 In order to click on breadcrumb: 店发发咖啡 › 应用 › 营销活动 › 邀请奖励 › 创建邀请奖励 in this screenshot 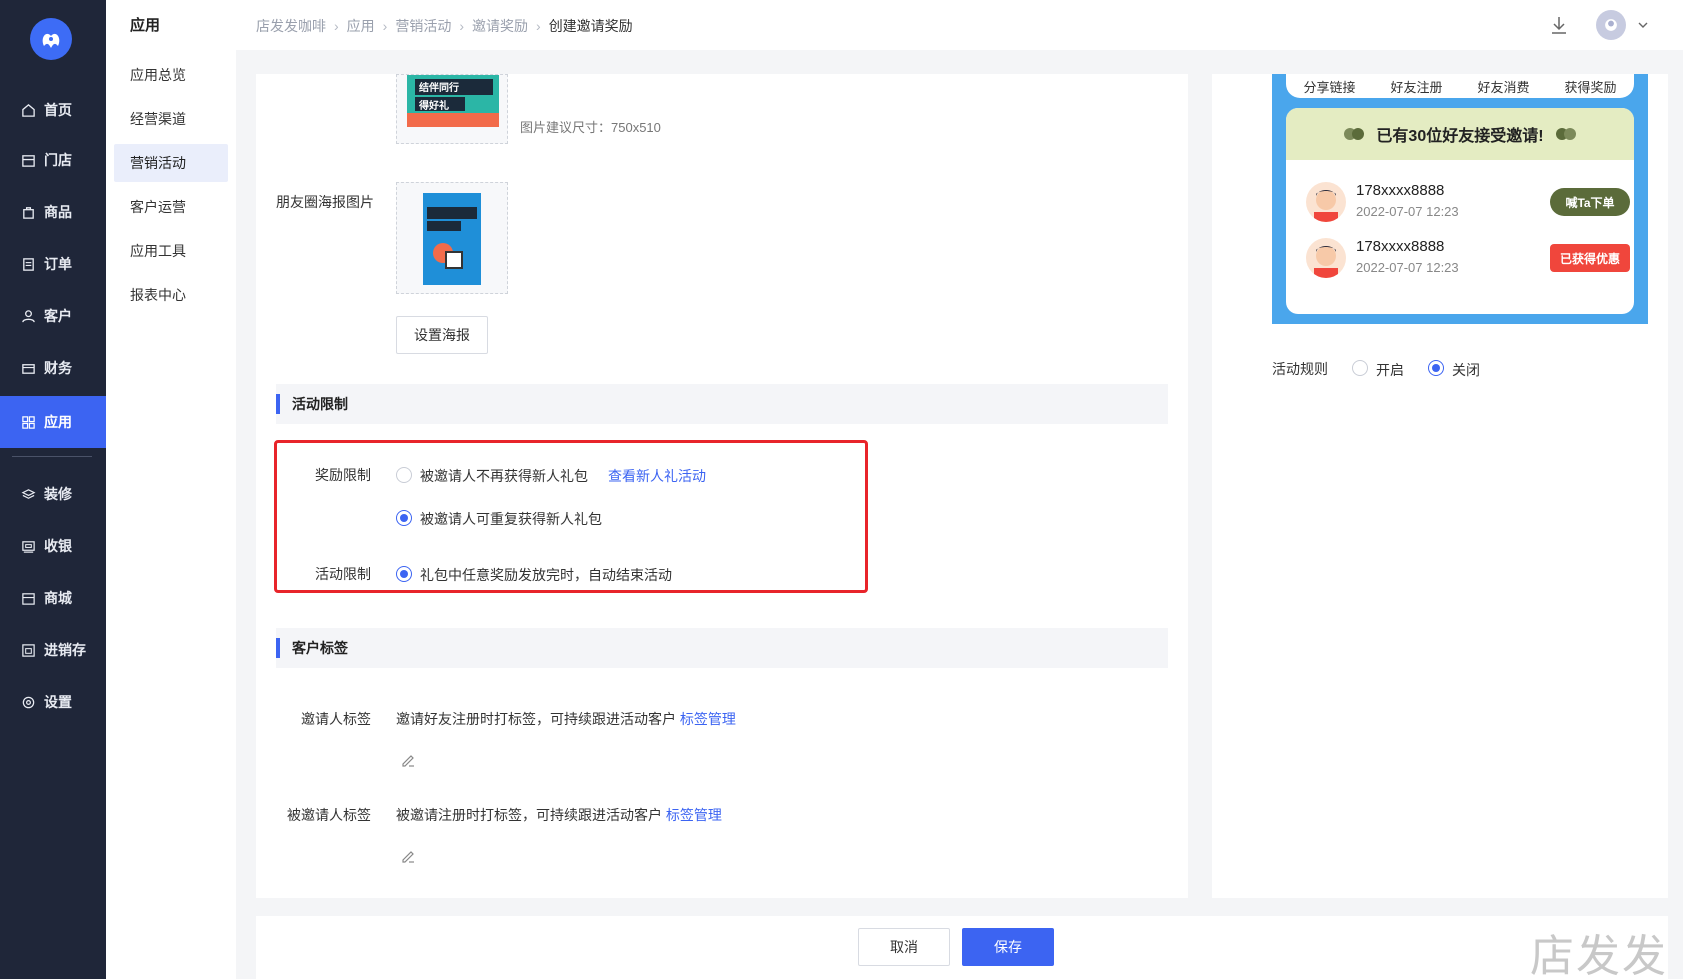, I will do `click(444, 26)`.